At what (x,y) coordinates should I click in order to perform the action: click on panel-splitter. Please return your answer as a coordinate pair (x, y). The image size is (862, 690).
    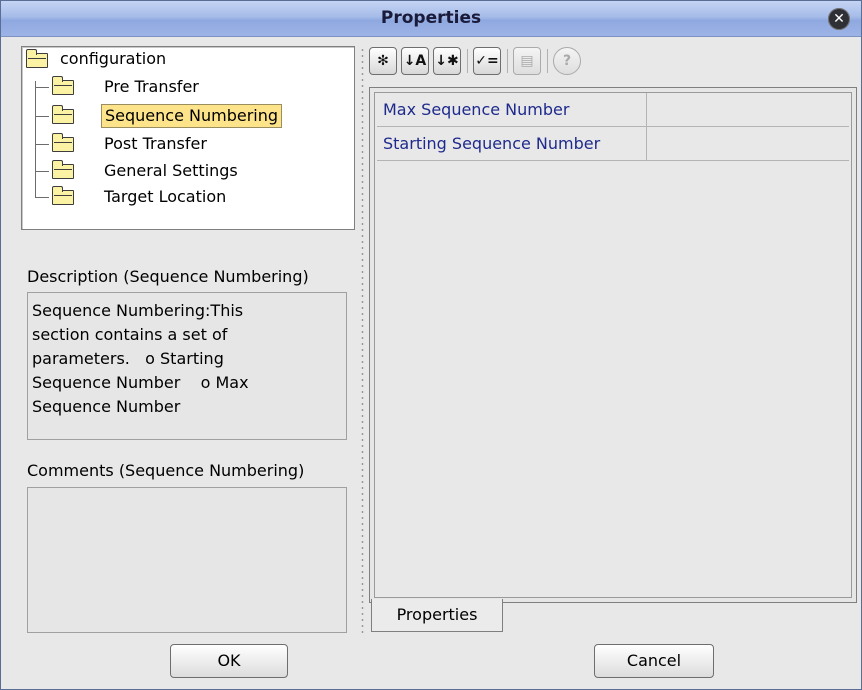
    Looking at the image, I should click on (362, 342).